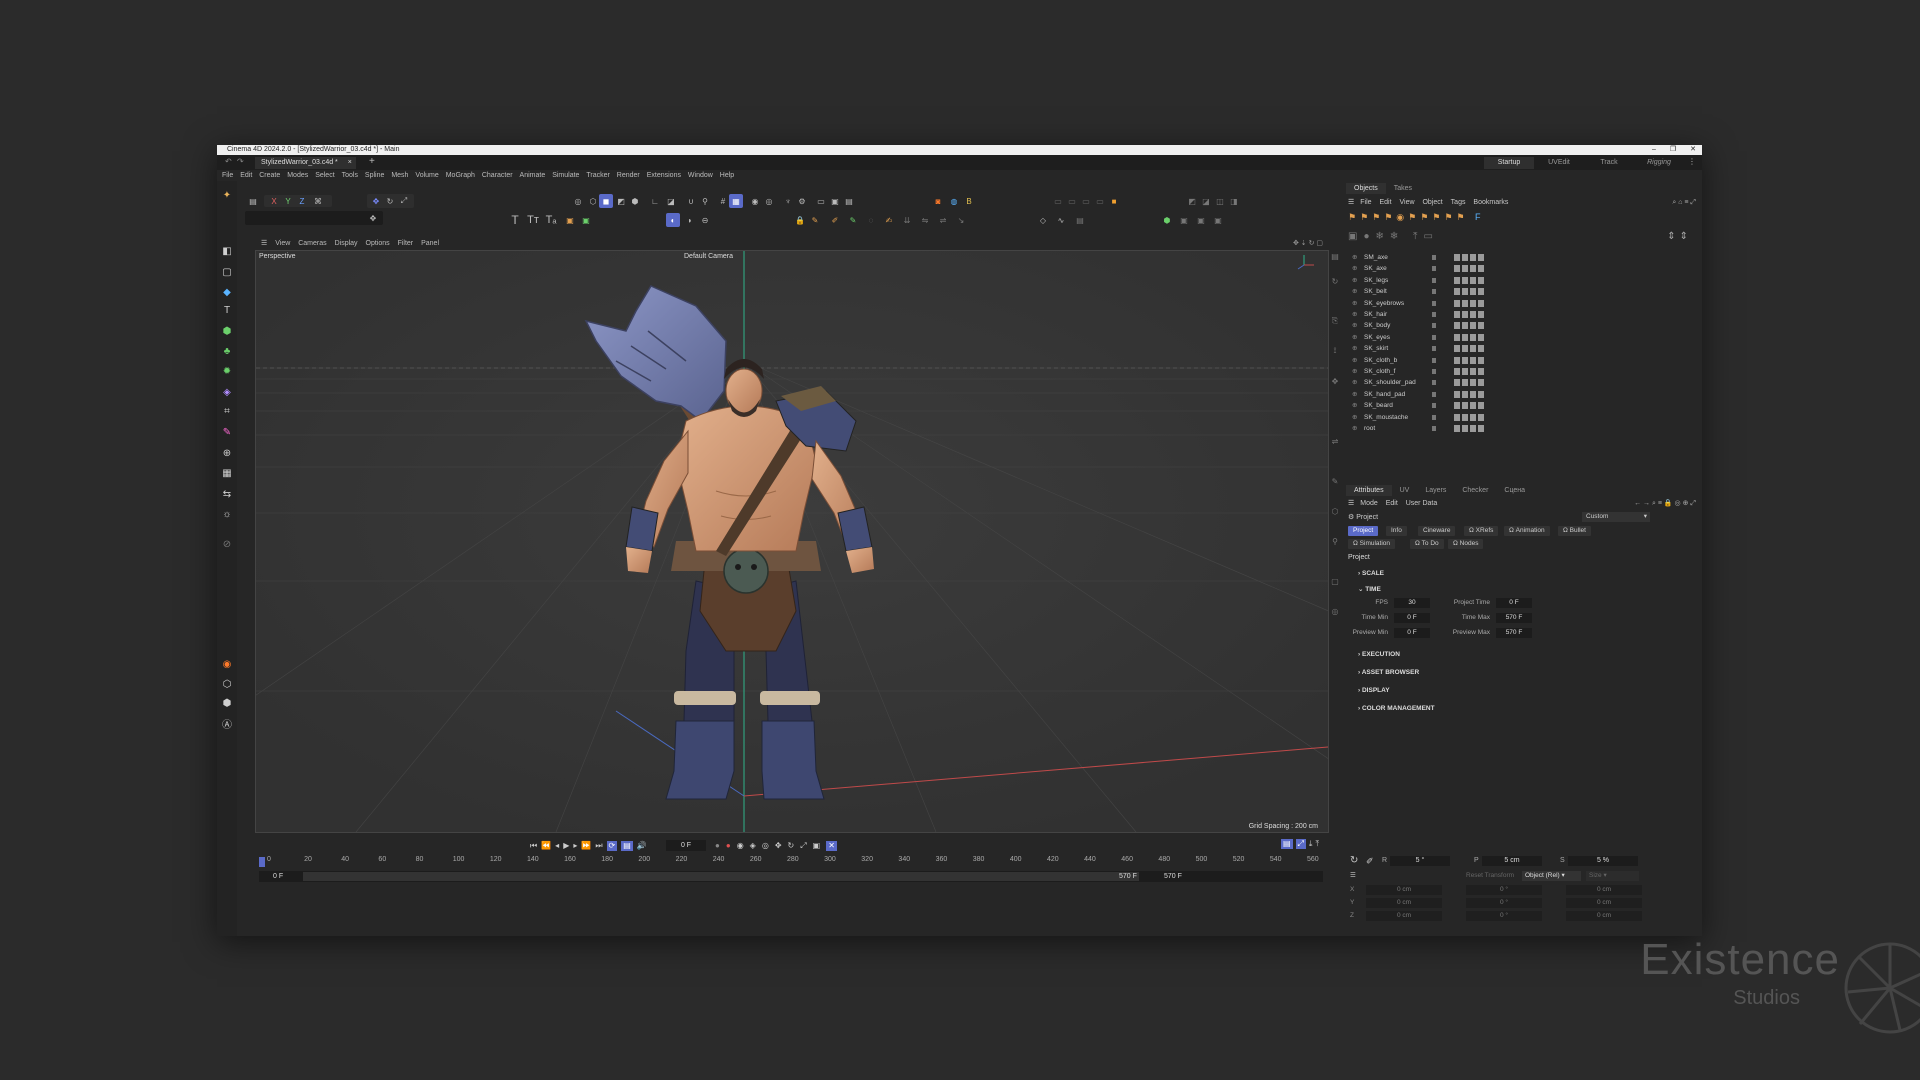 Image resolution: width=1920 pixels, height=1080 pixels. I want to click on object-row: ⊕ SK_cloth_f, so click(1522, 371).